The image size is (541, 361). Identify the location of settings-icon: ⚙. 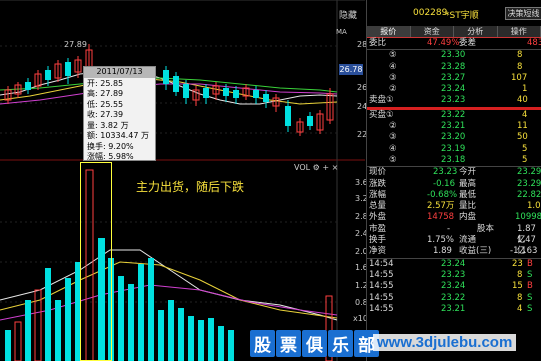
(316, 167).